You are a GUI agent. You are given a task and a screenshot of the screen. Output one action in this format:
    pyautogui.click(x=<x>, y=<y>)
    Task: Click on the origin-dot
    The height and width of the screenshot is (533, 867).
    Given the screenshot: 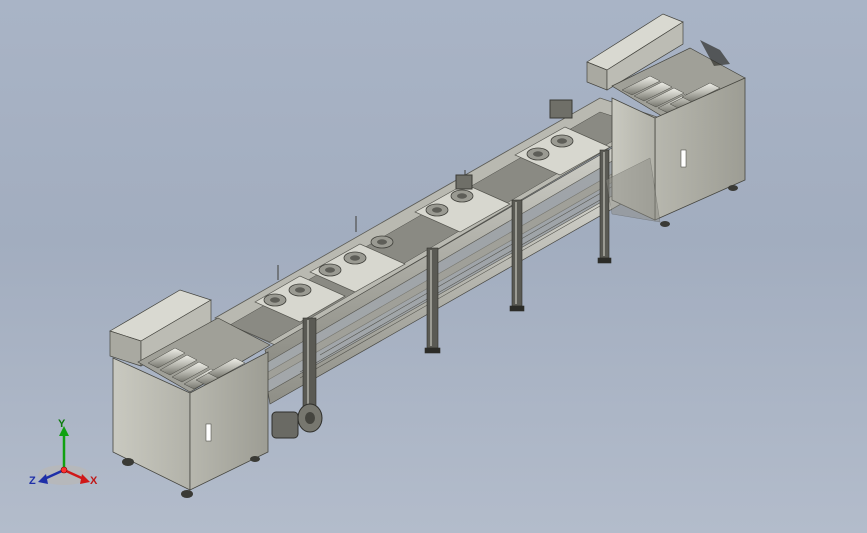 What is the action you would take?
    pyautogui.click(x=64, y=470)
    